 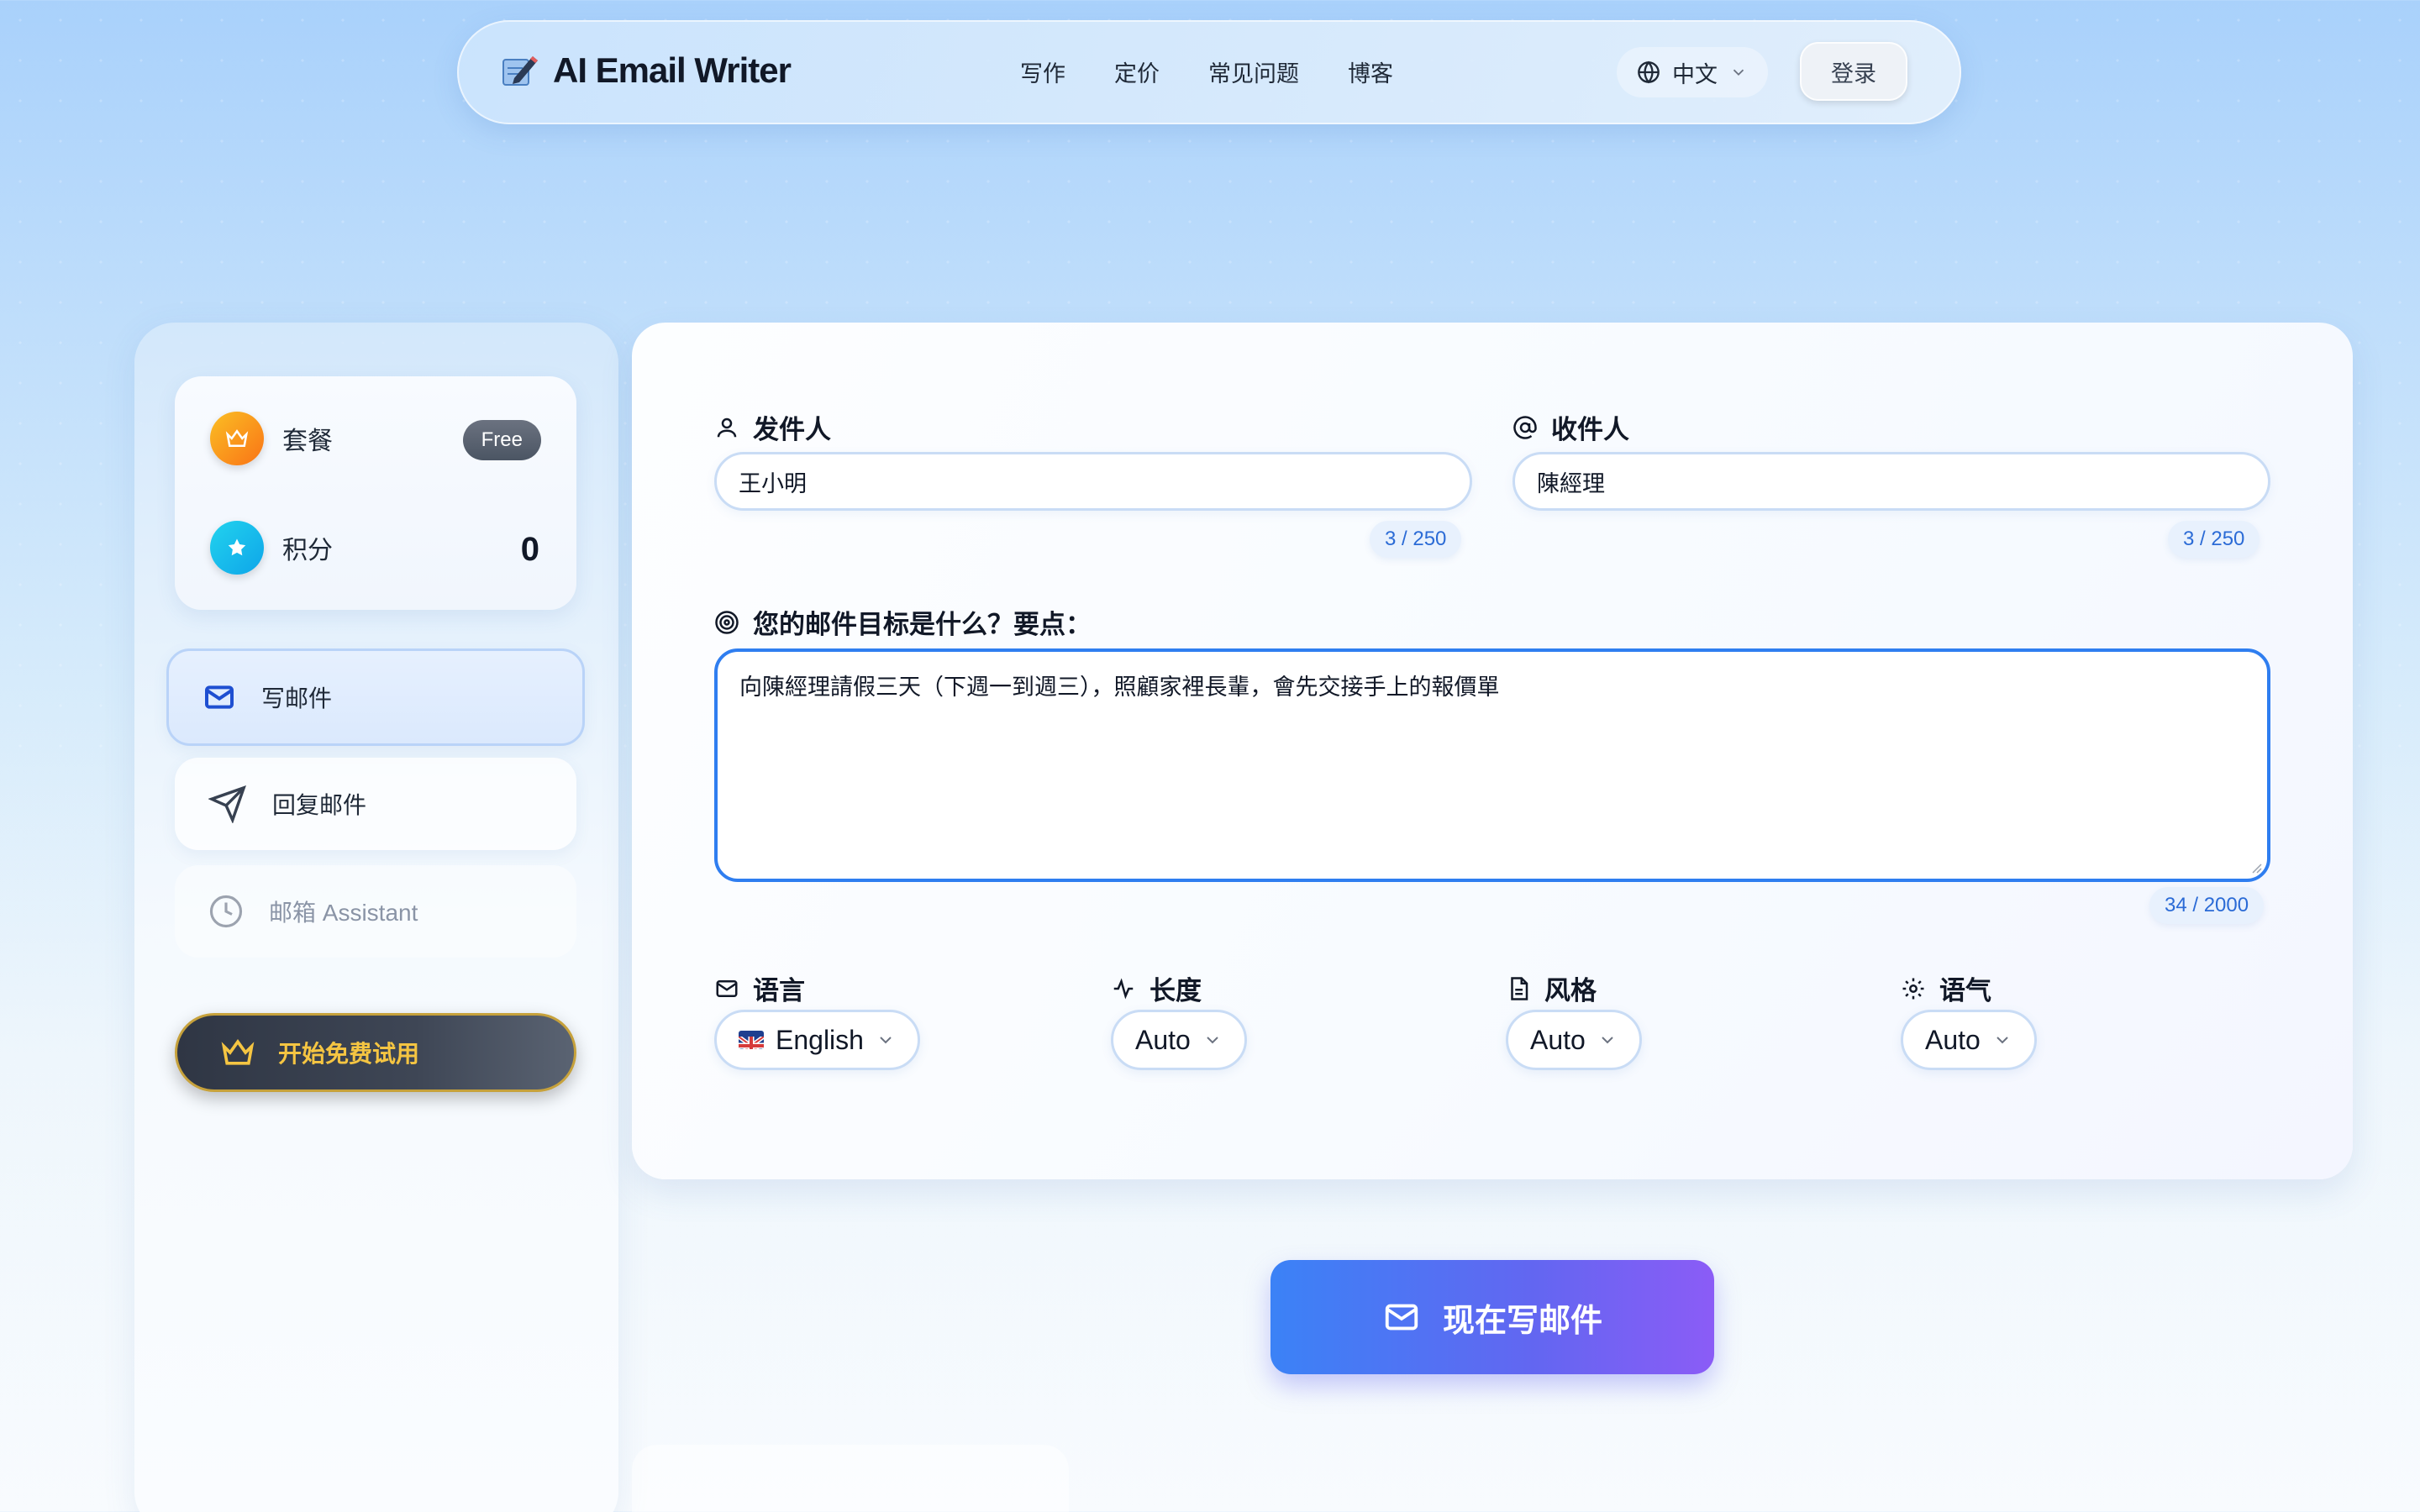 What do you see at coordinates (1519, 988) in the screenshot?
I see `document-icon` at bounding box center [1519, 988].